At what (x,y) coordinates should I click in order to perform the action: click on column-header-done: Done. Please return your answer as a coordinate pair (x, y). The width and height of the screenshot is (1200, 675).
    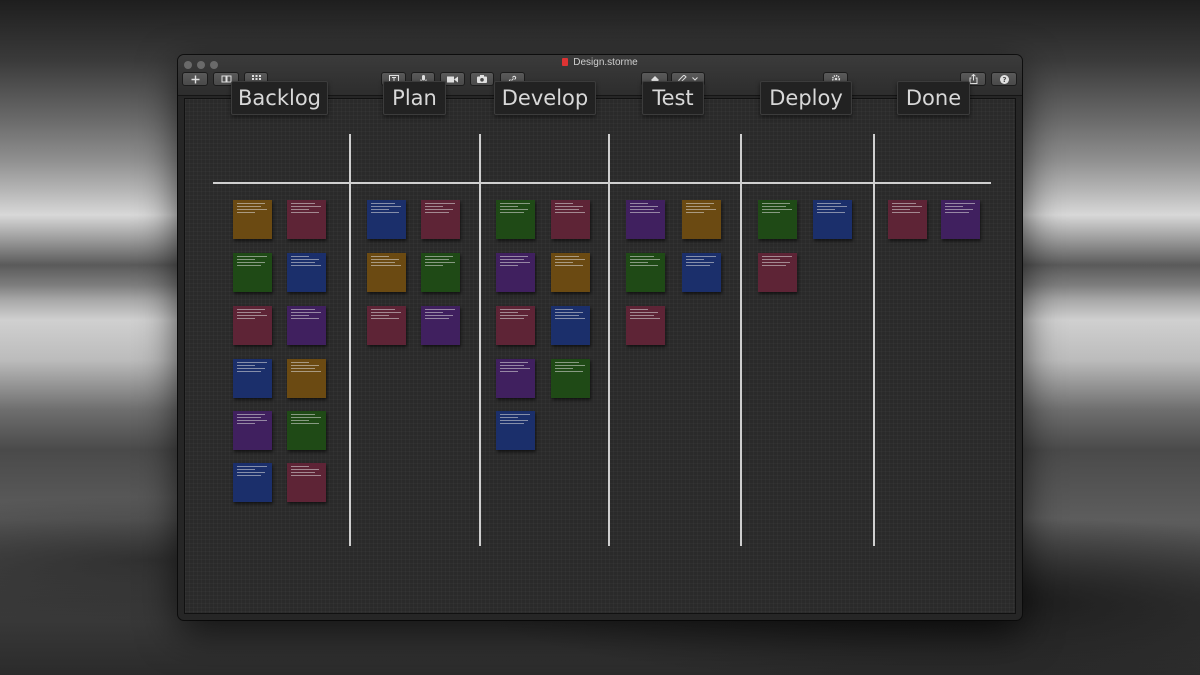
    Looking at the image, I should click on (933, 98).